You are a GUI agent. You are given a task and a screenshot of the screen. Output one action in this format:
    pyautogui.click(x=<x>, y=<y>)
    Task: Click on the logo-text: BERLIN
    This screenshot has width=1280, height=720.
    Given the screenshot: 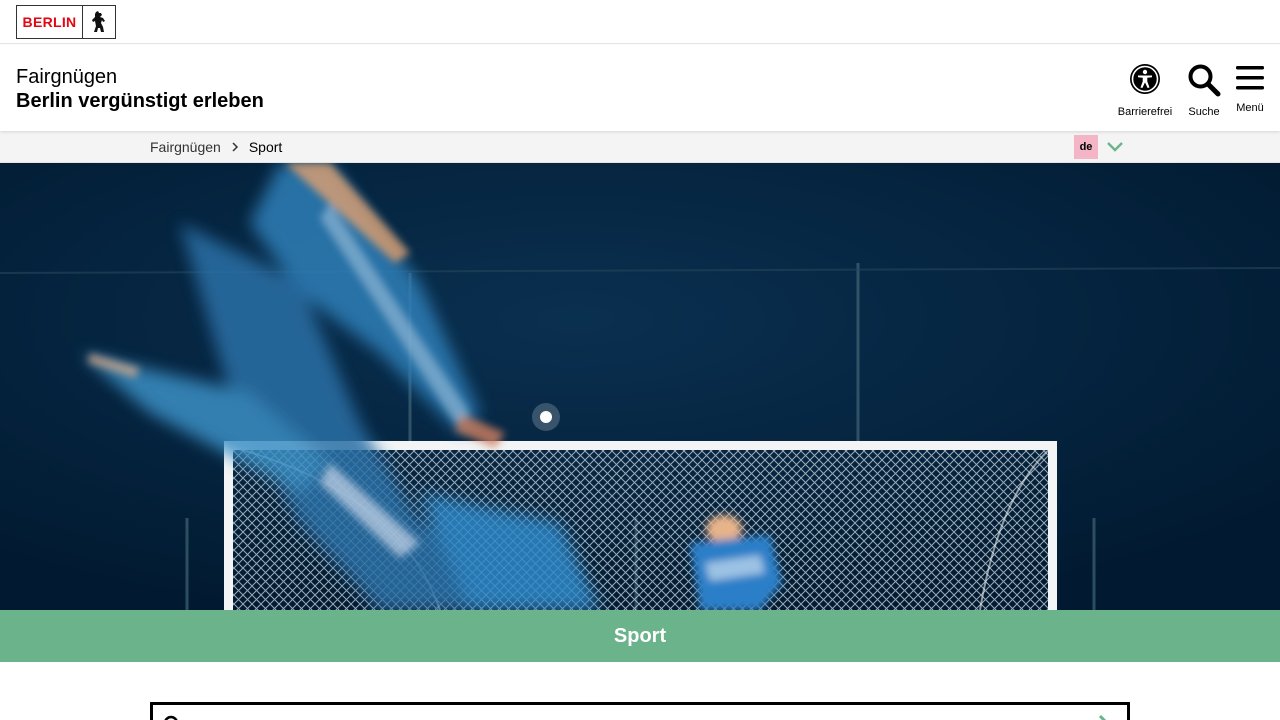 What is the action you would take?
    pyautogui.click(x=50, y=22)
    